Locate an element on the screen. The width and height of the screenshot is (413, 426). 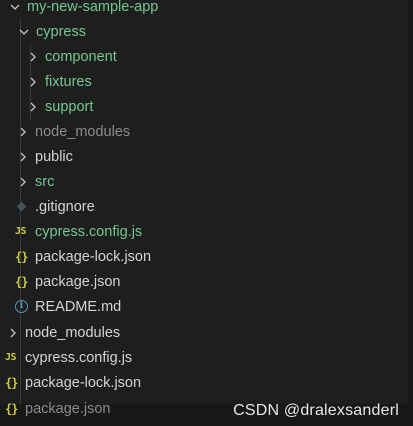
tree-item-public: public is located at coordinates (206, 156).